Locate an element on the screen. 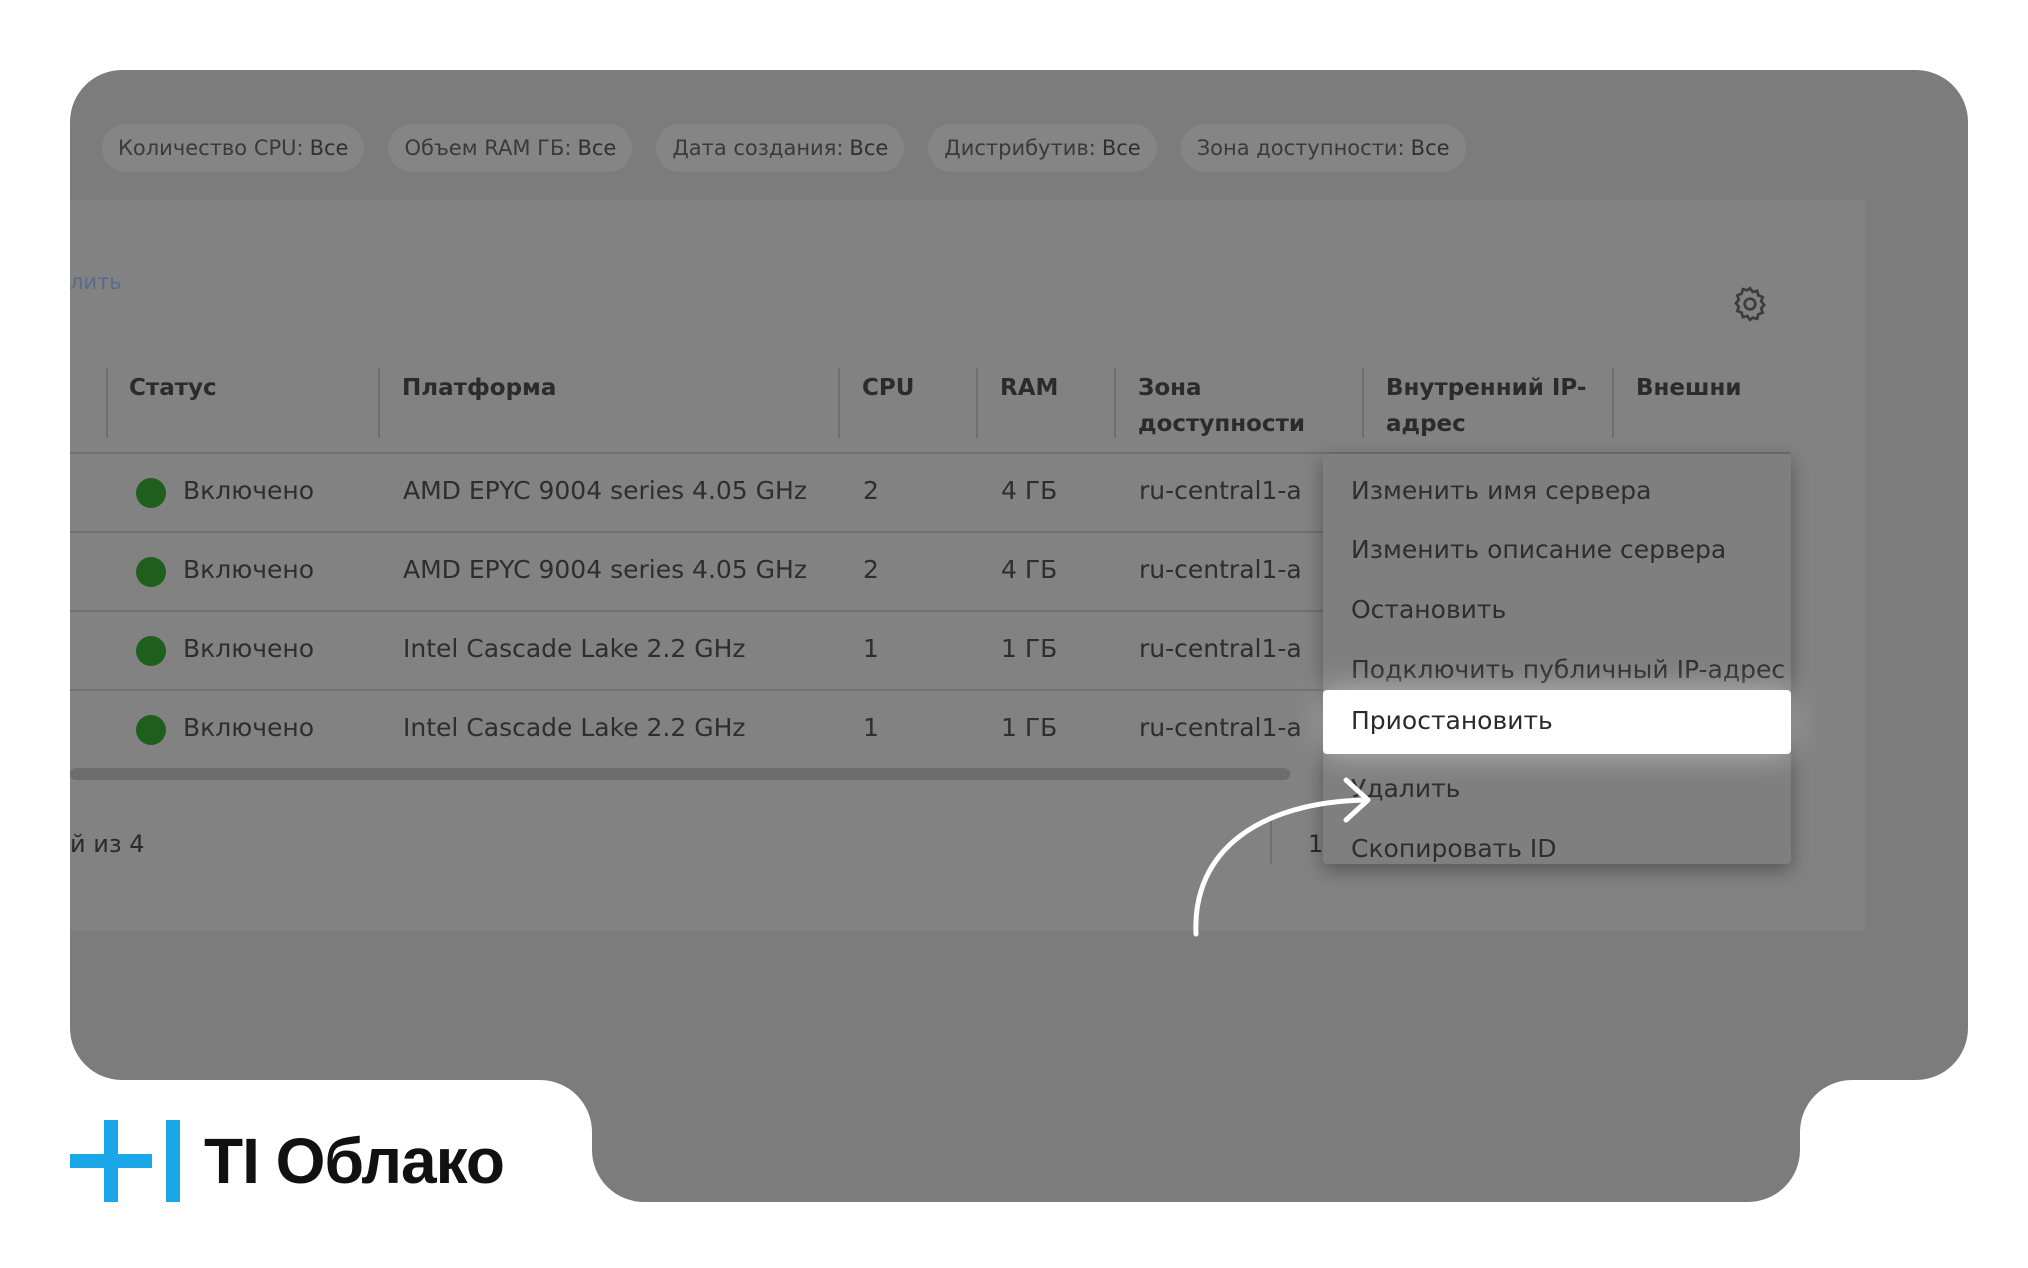 The image size is (2028, 1268). brand-plus-bar-icon is located at coordinates (125, 1161).